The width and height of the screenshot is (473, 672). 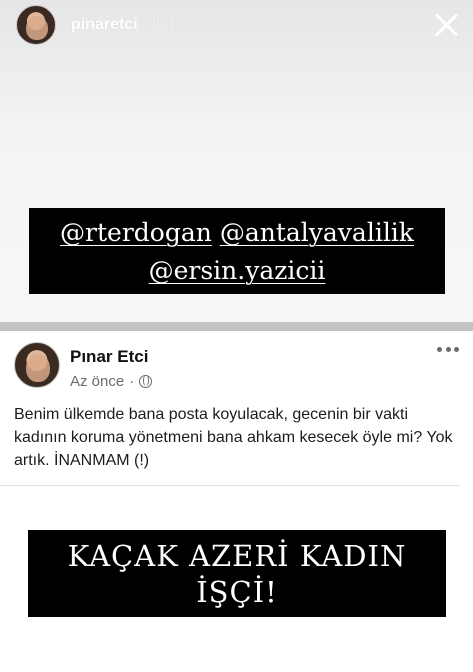 What do you see at coordinates (109, 357) in the screenshot?
I see `post-author: Pınar Etci` at bounding box center [109, 357].